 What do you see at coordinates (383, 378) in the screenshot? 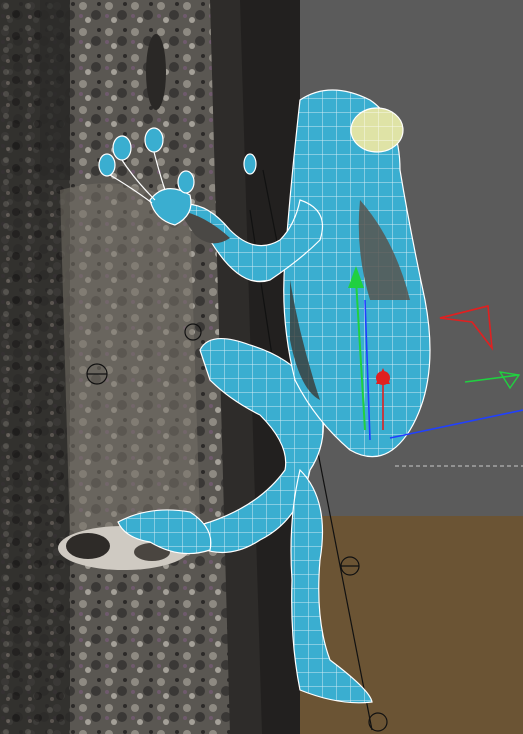
I see `gizmo-center` at bounding box center [383, 378].